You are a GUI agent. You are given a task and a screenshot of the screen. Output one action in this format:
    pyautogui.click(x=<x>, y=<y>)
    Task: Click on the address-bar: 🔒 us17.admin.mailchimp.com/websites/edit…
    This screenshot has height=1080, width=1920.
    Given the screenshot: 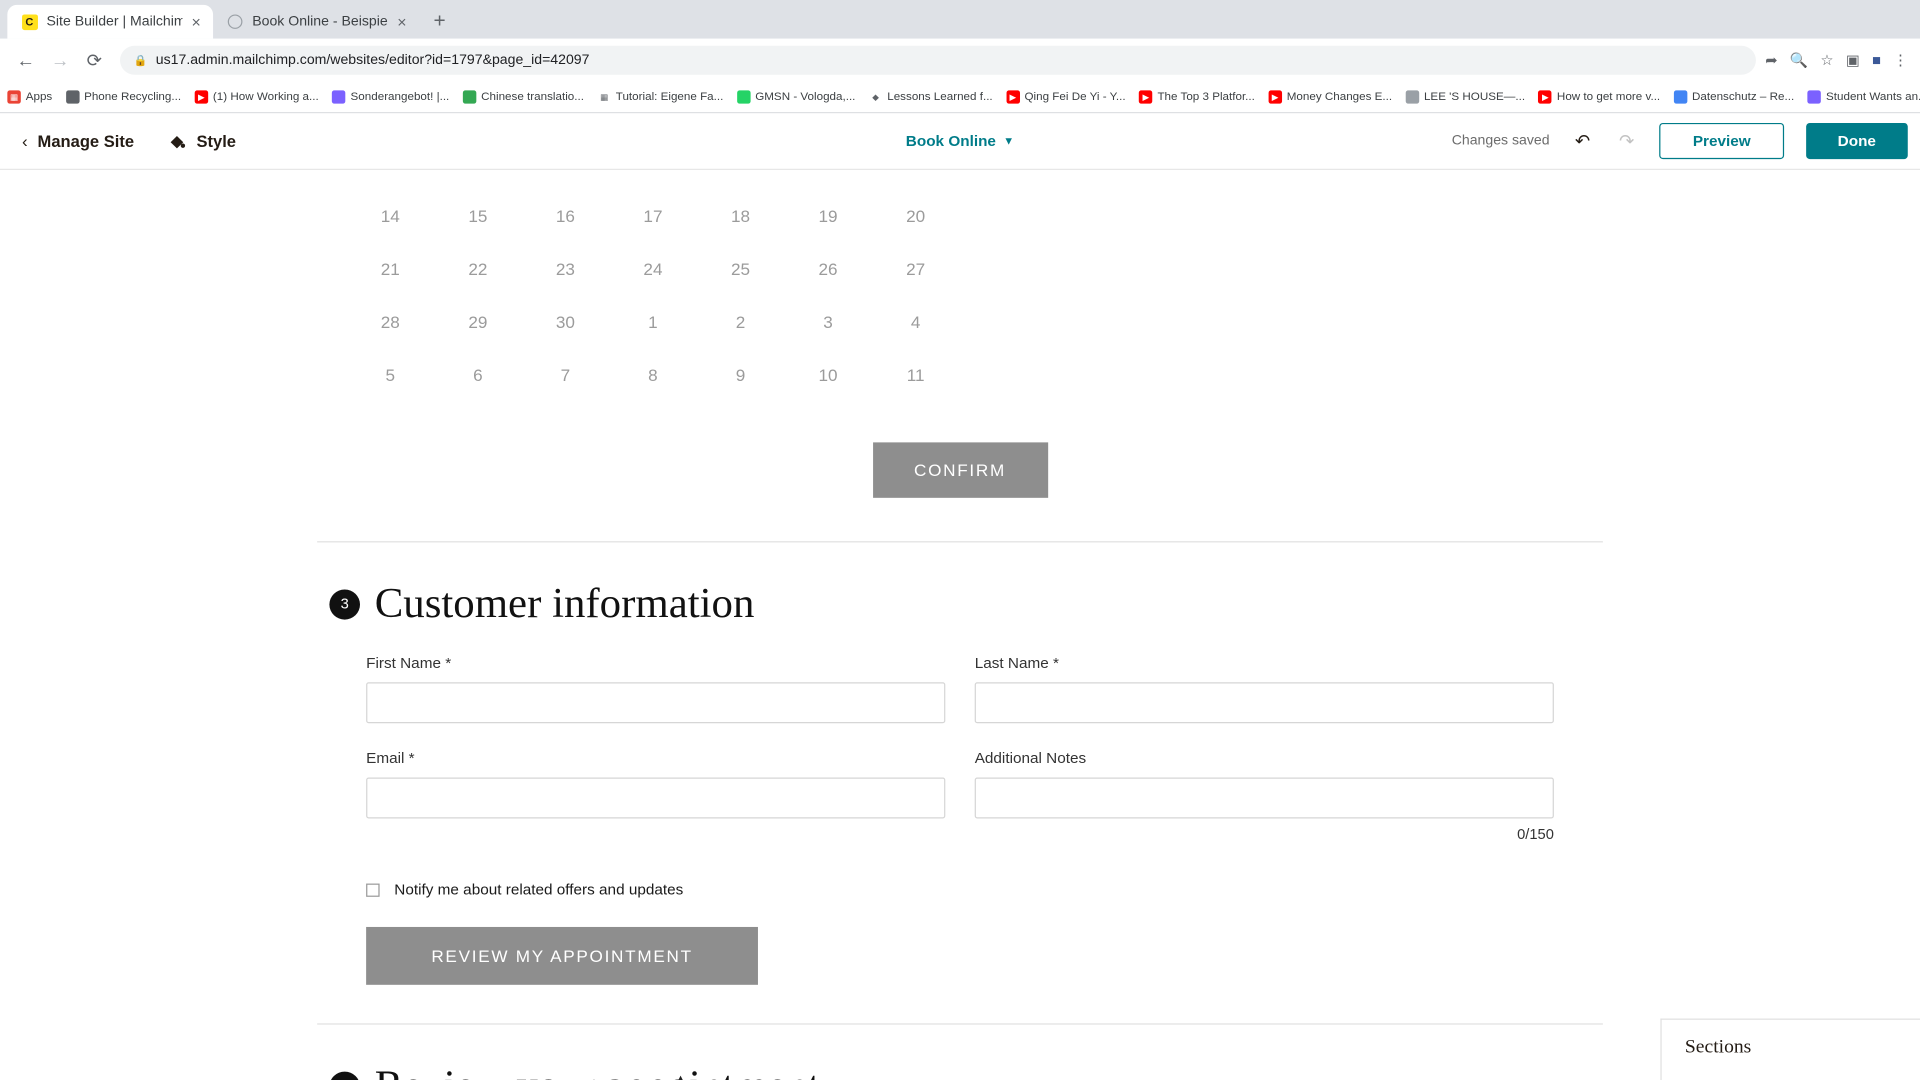 What is the action you would take?
    pyautogui.click(x=938, y=60)
    